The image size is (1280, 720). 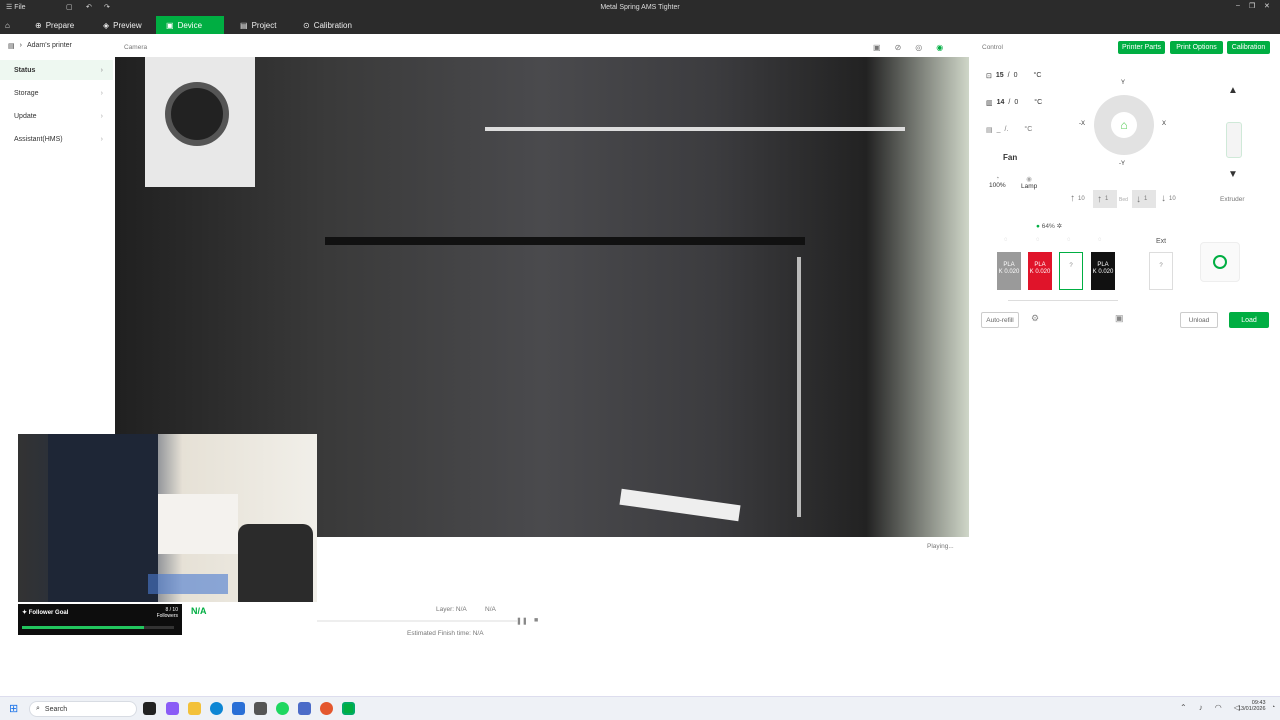 I want to click on extruder-up-icon: ▲, so click(x=1233, y=90).